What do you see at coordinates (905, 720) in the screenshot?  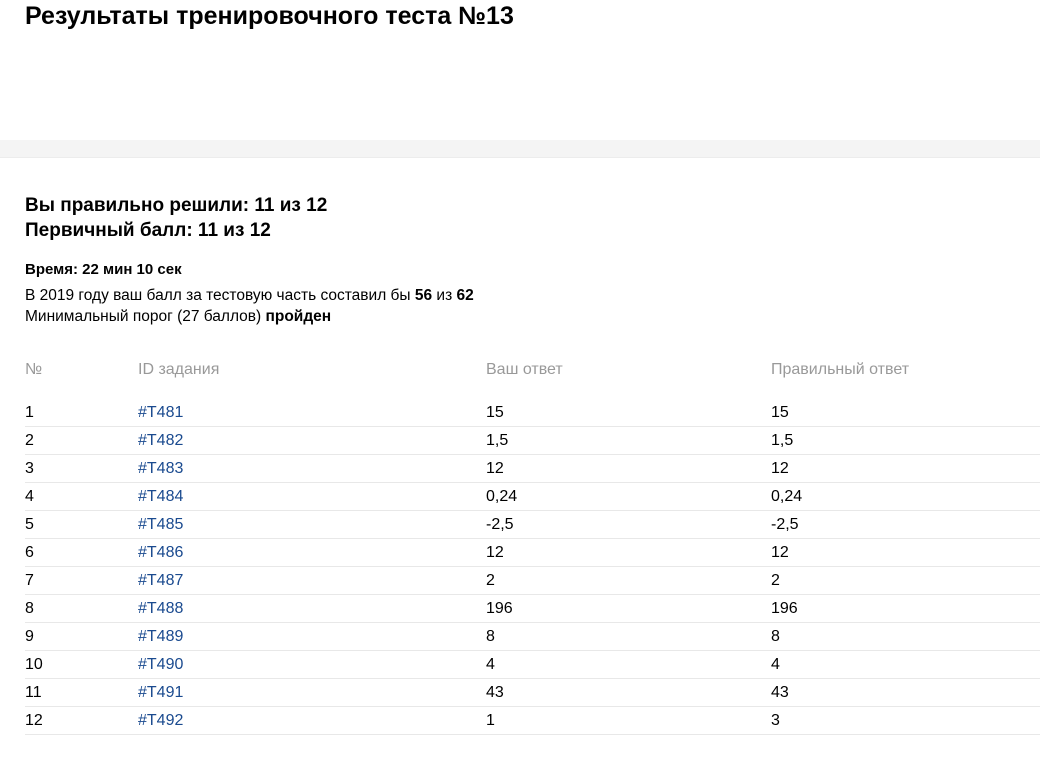 I see `row-correct-answer: 3` at bounding box center [905, 720].